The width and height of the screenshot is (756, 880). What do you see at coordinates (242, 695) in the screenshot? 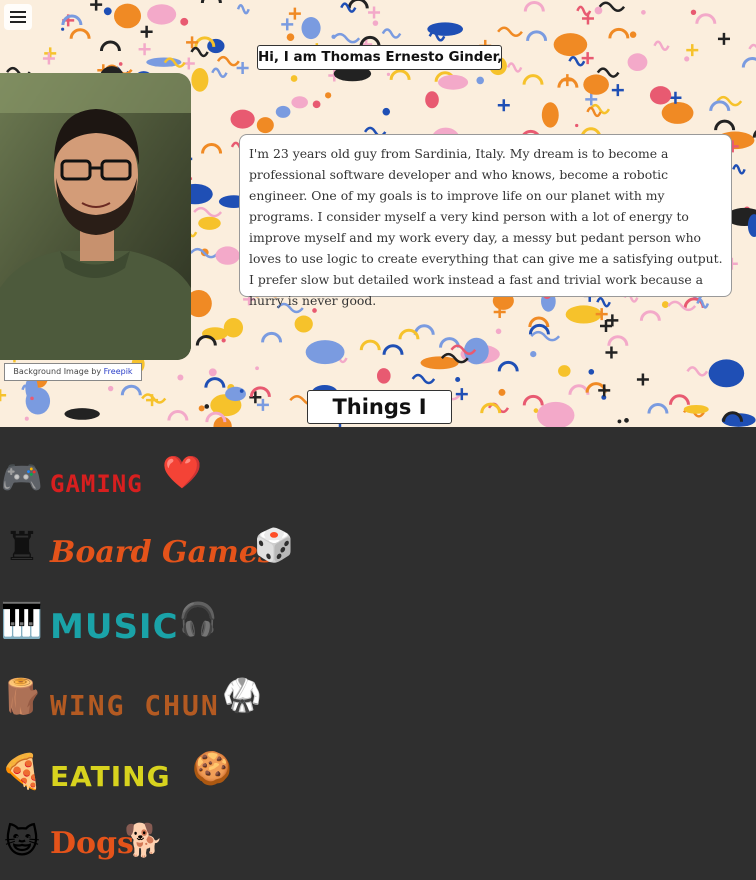
I see `fighter-icon: 🥋` at bounding box center [242, 695].